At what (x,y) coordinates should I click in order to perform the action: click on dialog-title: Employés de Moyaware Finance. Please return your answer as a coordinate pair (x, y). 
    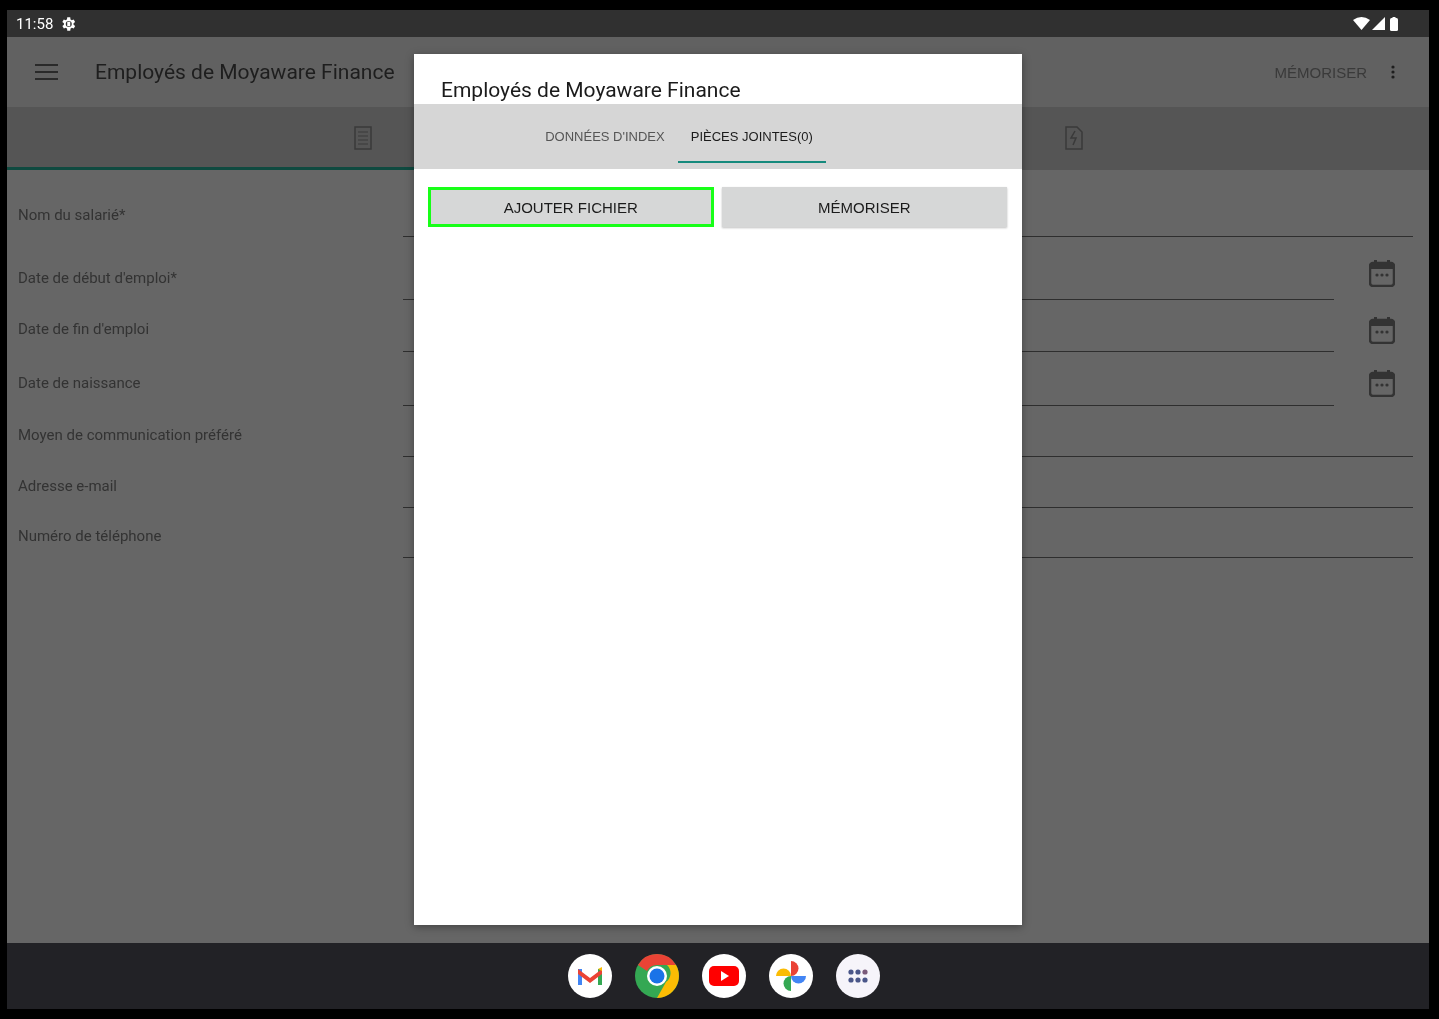
    Looking at the image, I should click on (591, 90).